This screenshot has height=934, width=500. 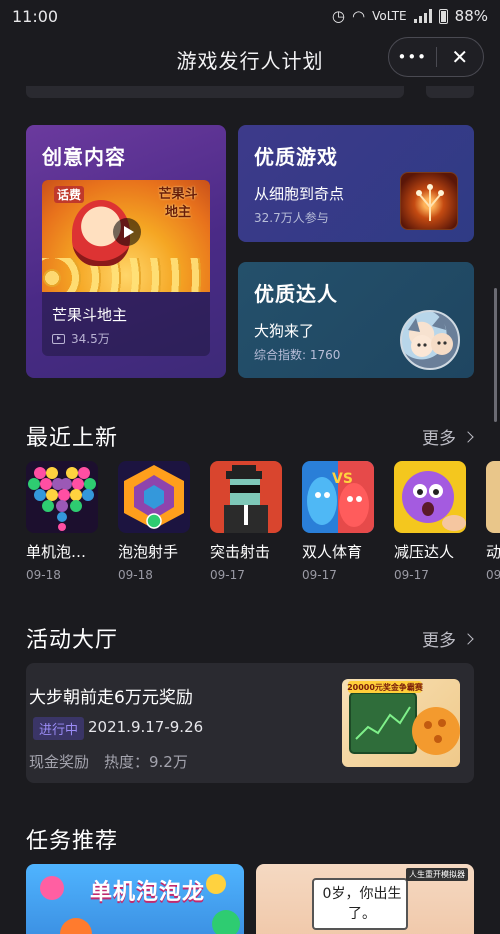 What do you see at coordinates (422, 16) in the screenshot?
I see `signal-icon` at bounding box center [422, 16].